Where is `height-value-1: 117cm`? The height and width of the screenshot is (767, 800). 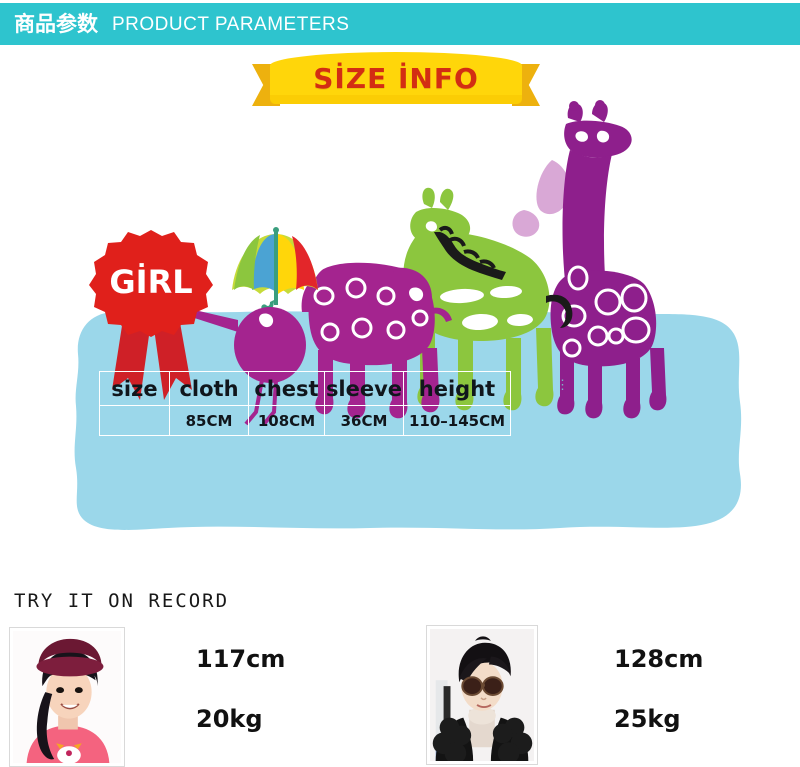 height-value-1: 117cm is located at coordinates (241, 659).